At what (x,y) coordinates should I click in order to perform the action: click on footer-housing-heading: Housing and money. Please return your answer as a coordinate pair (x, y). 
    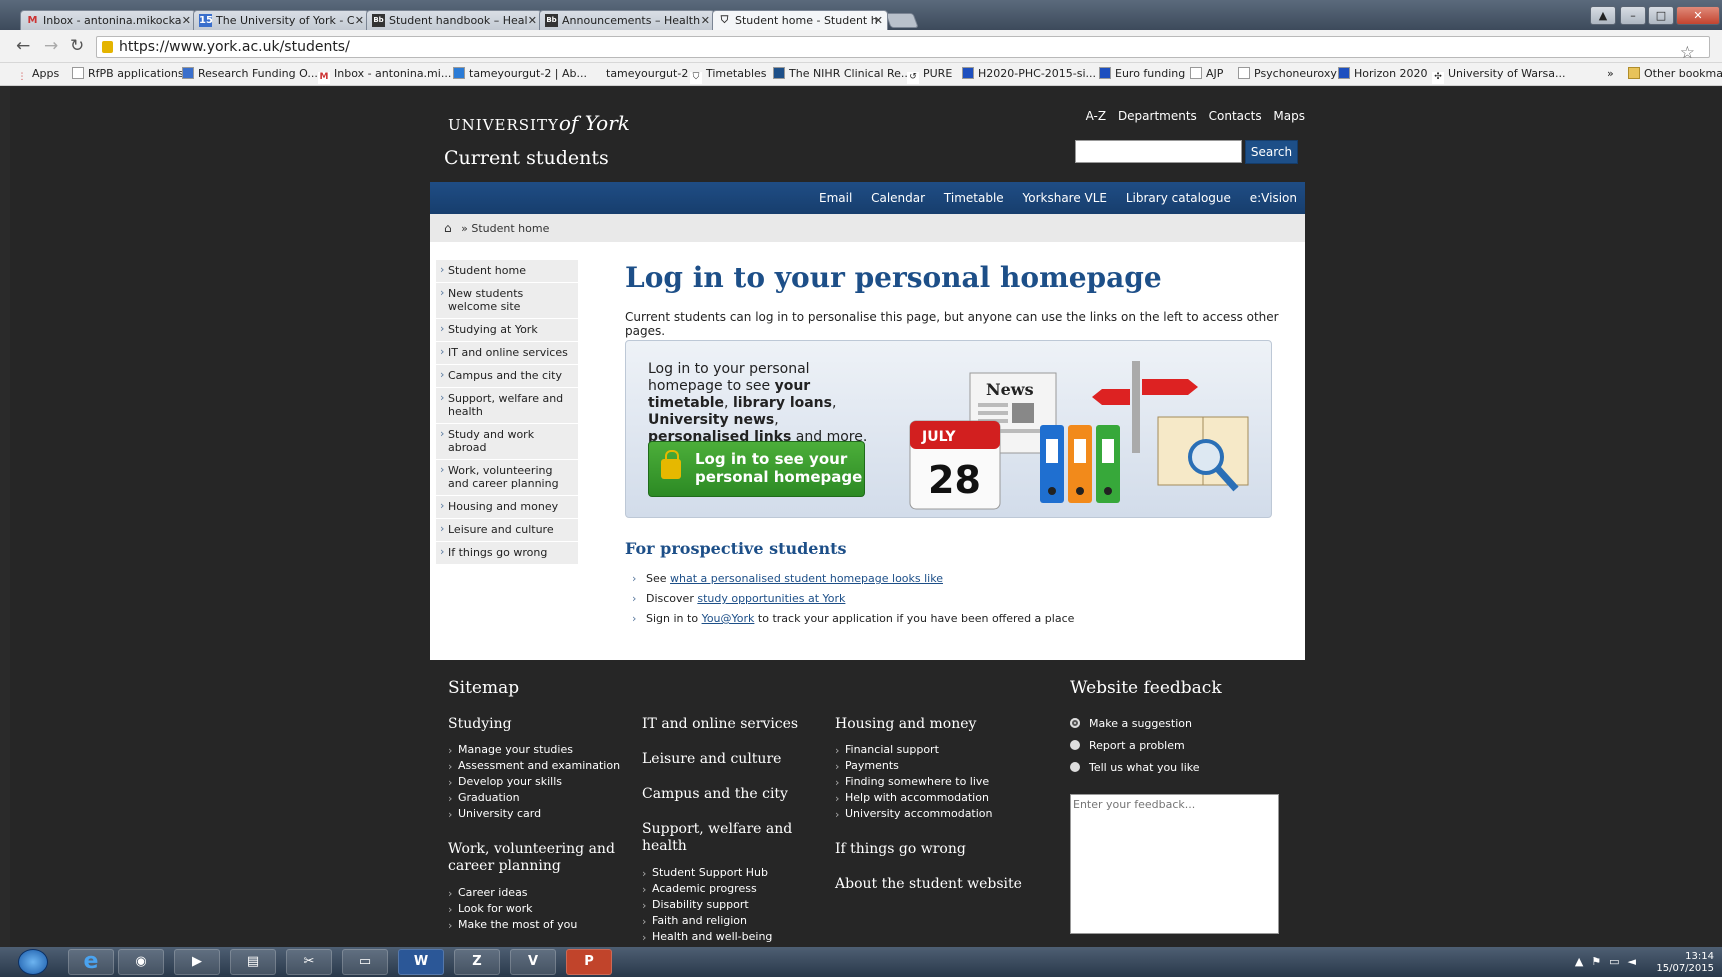
    Looking at the image, I should click on (905, 724).